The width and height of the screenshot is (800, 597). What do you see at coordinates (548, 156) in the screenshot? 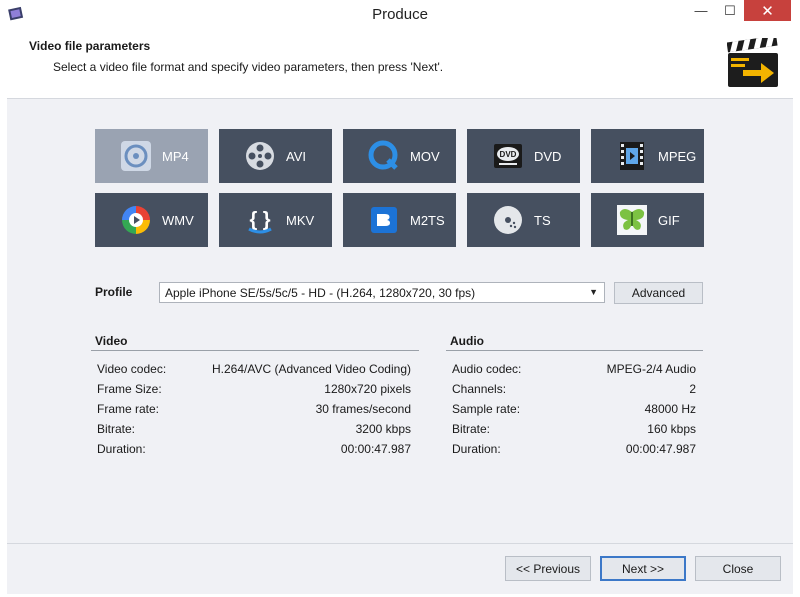
I see `format-label: DVD` at bounding box center [548, 156].